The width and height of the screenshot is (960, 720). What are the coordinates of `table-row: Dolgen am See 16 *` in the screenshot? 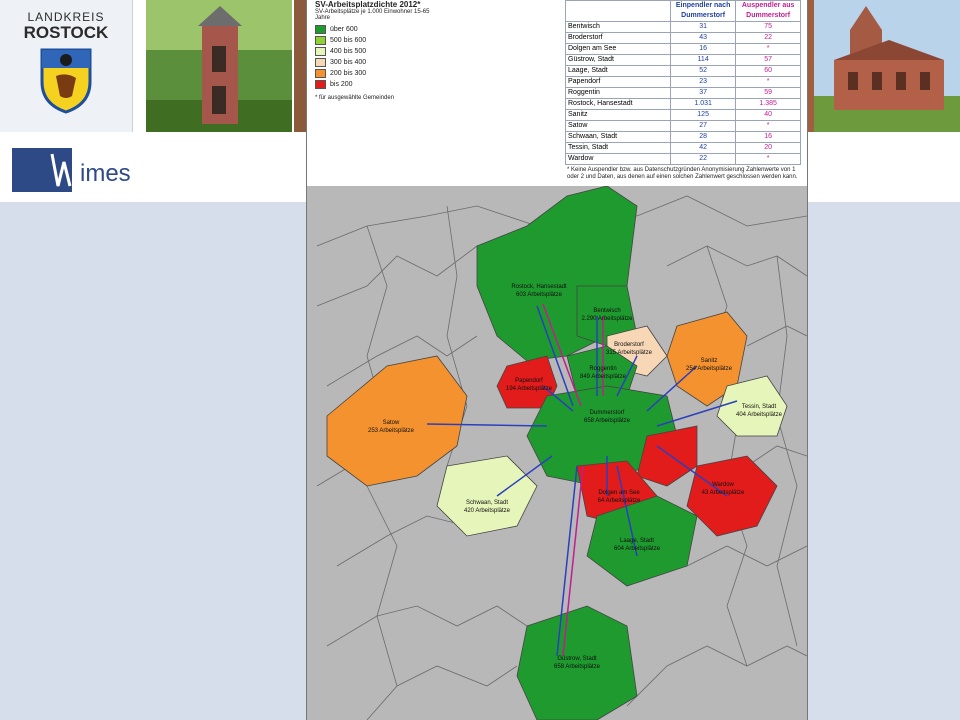 It's located at (683, 49).